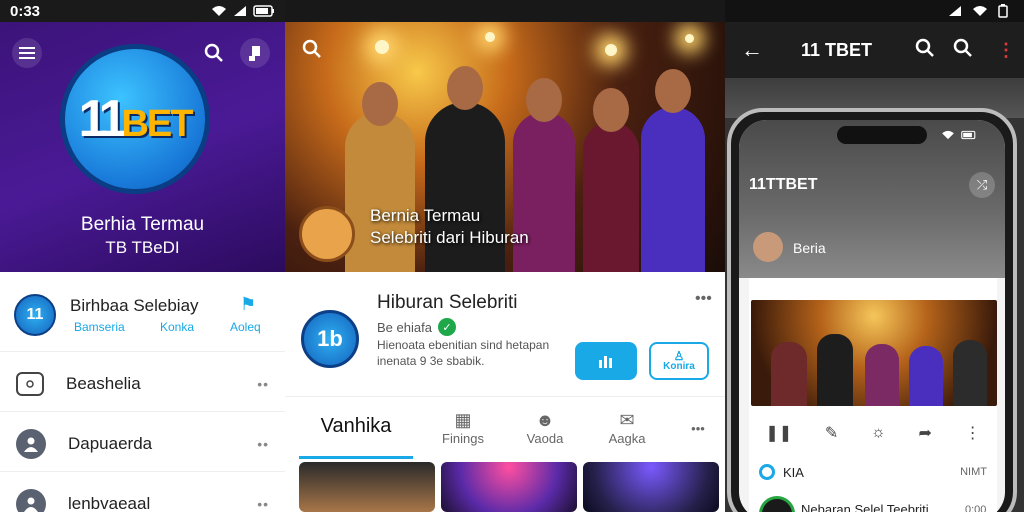  What do you see at coordinates (982, 185) in the screenshot?
I see `share-icon: ⤮` at bounding box center [982, 185].